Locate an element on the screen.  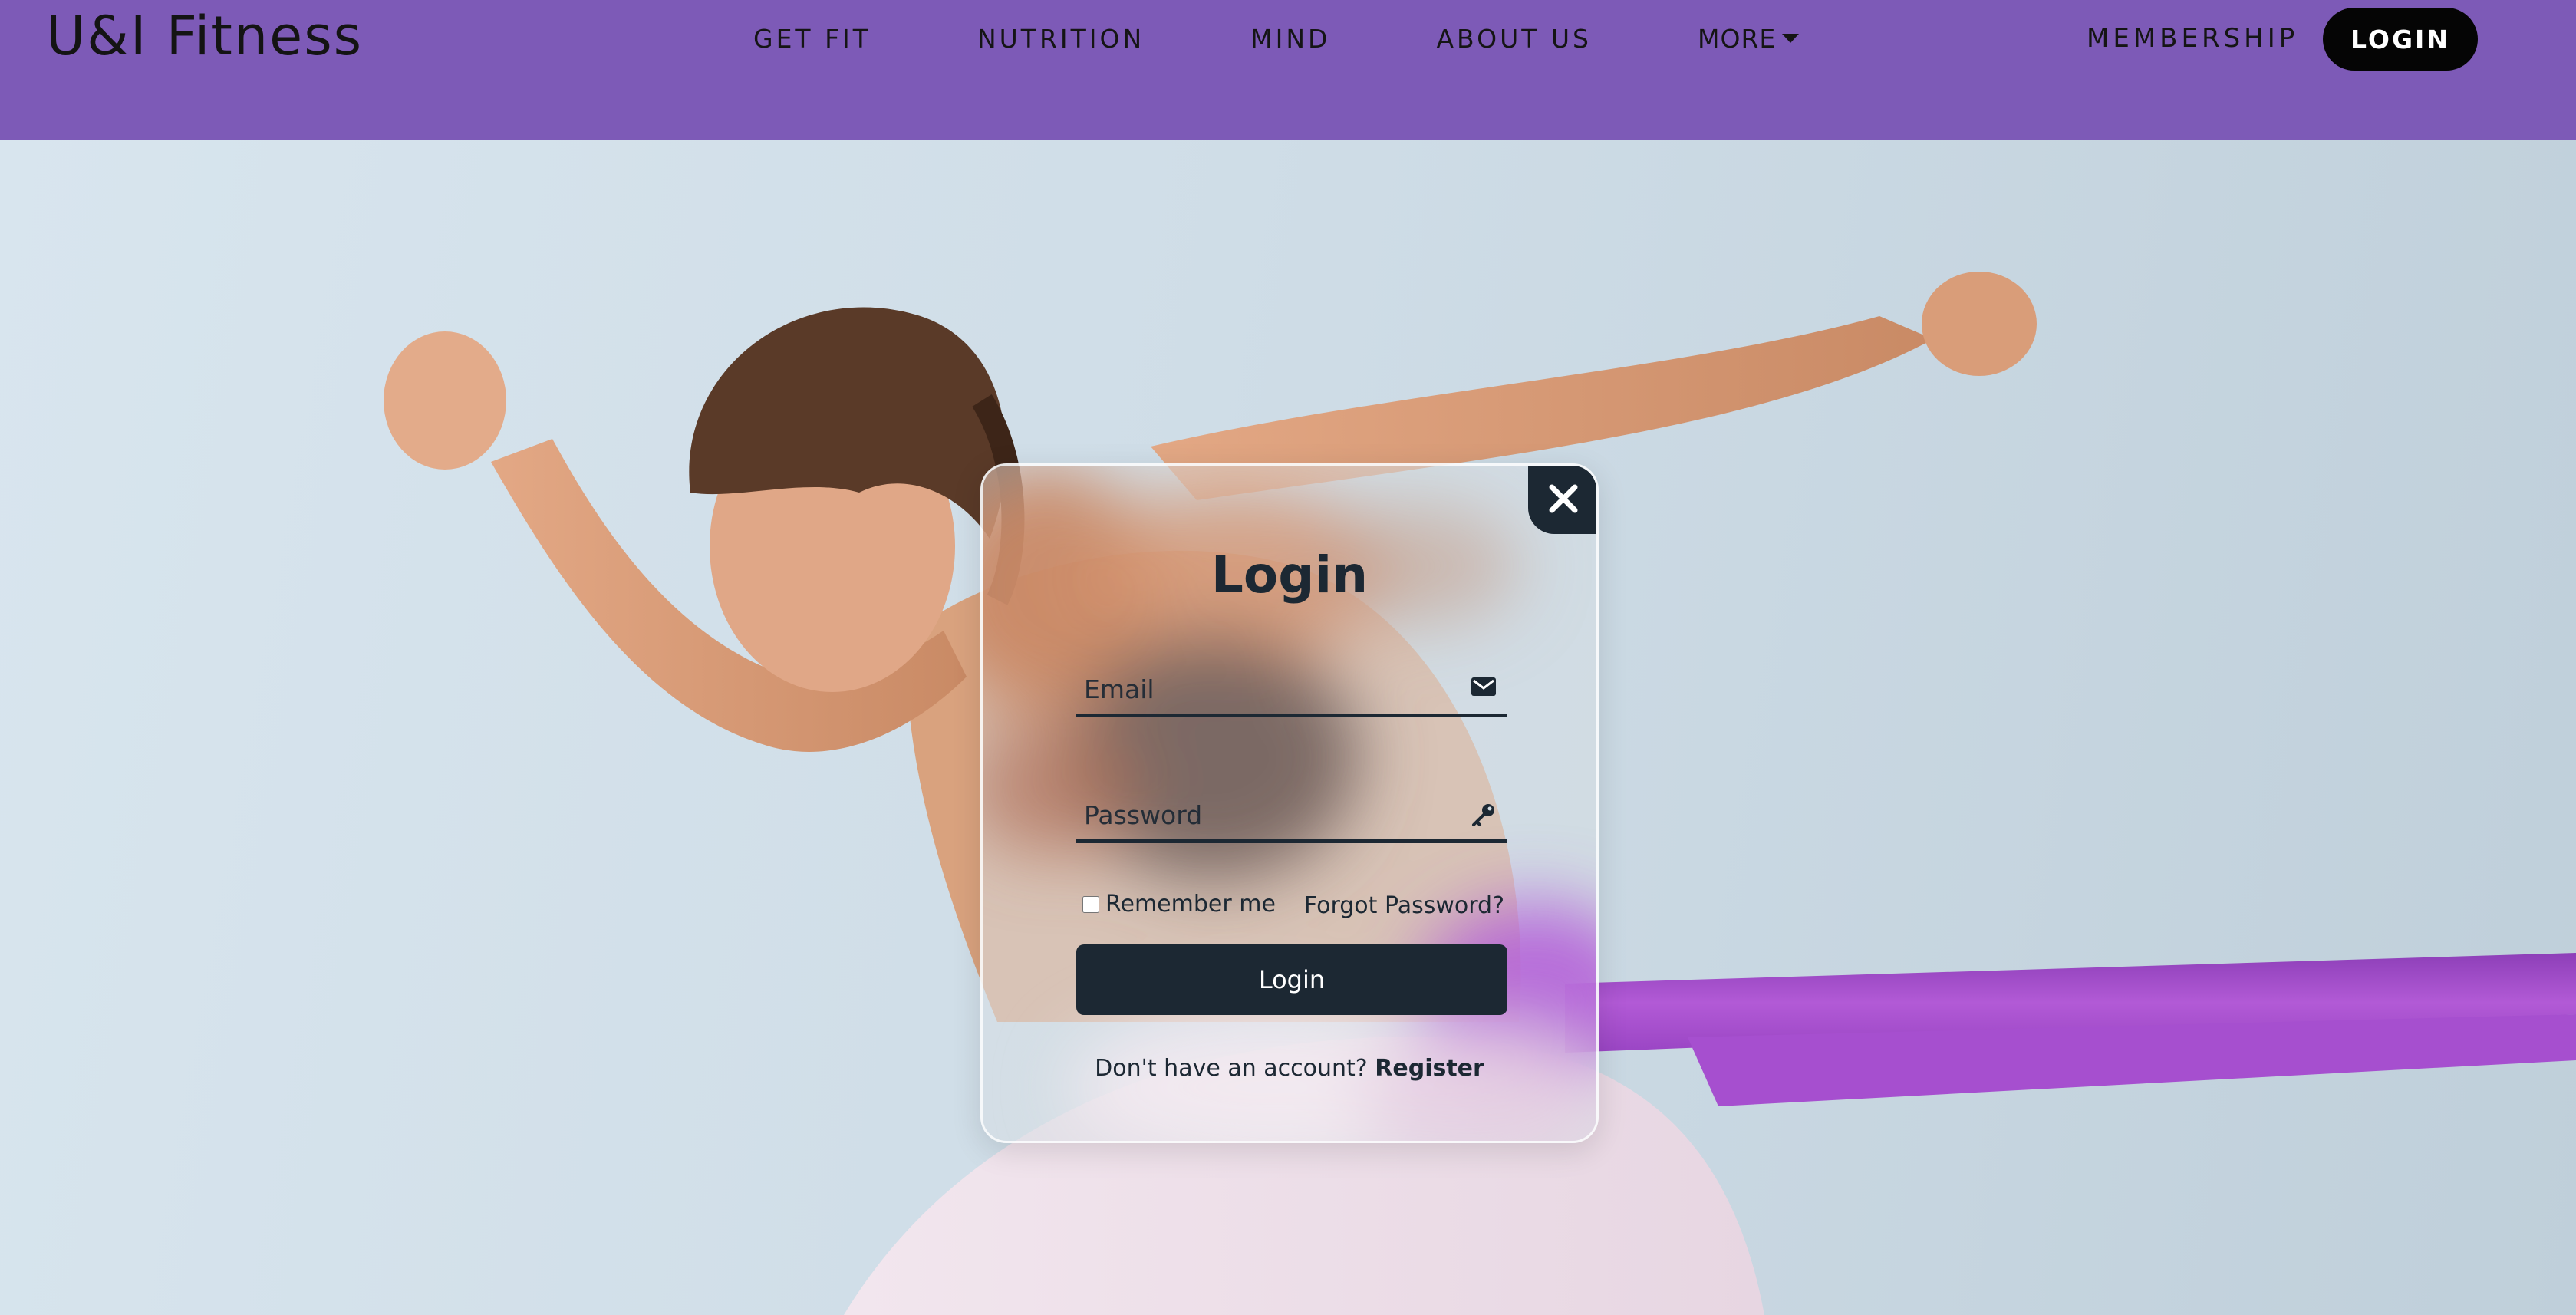
close-icon is located at coordinates (1563, 498).